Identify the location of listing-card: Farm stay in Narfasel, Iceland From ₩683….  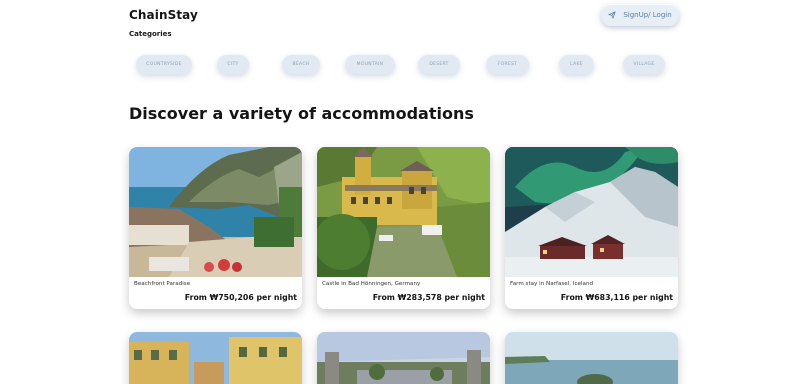
(591, 228).